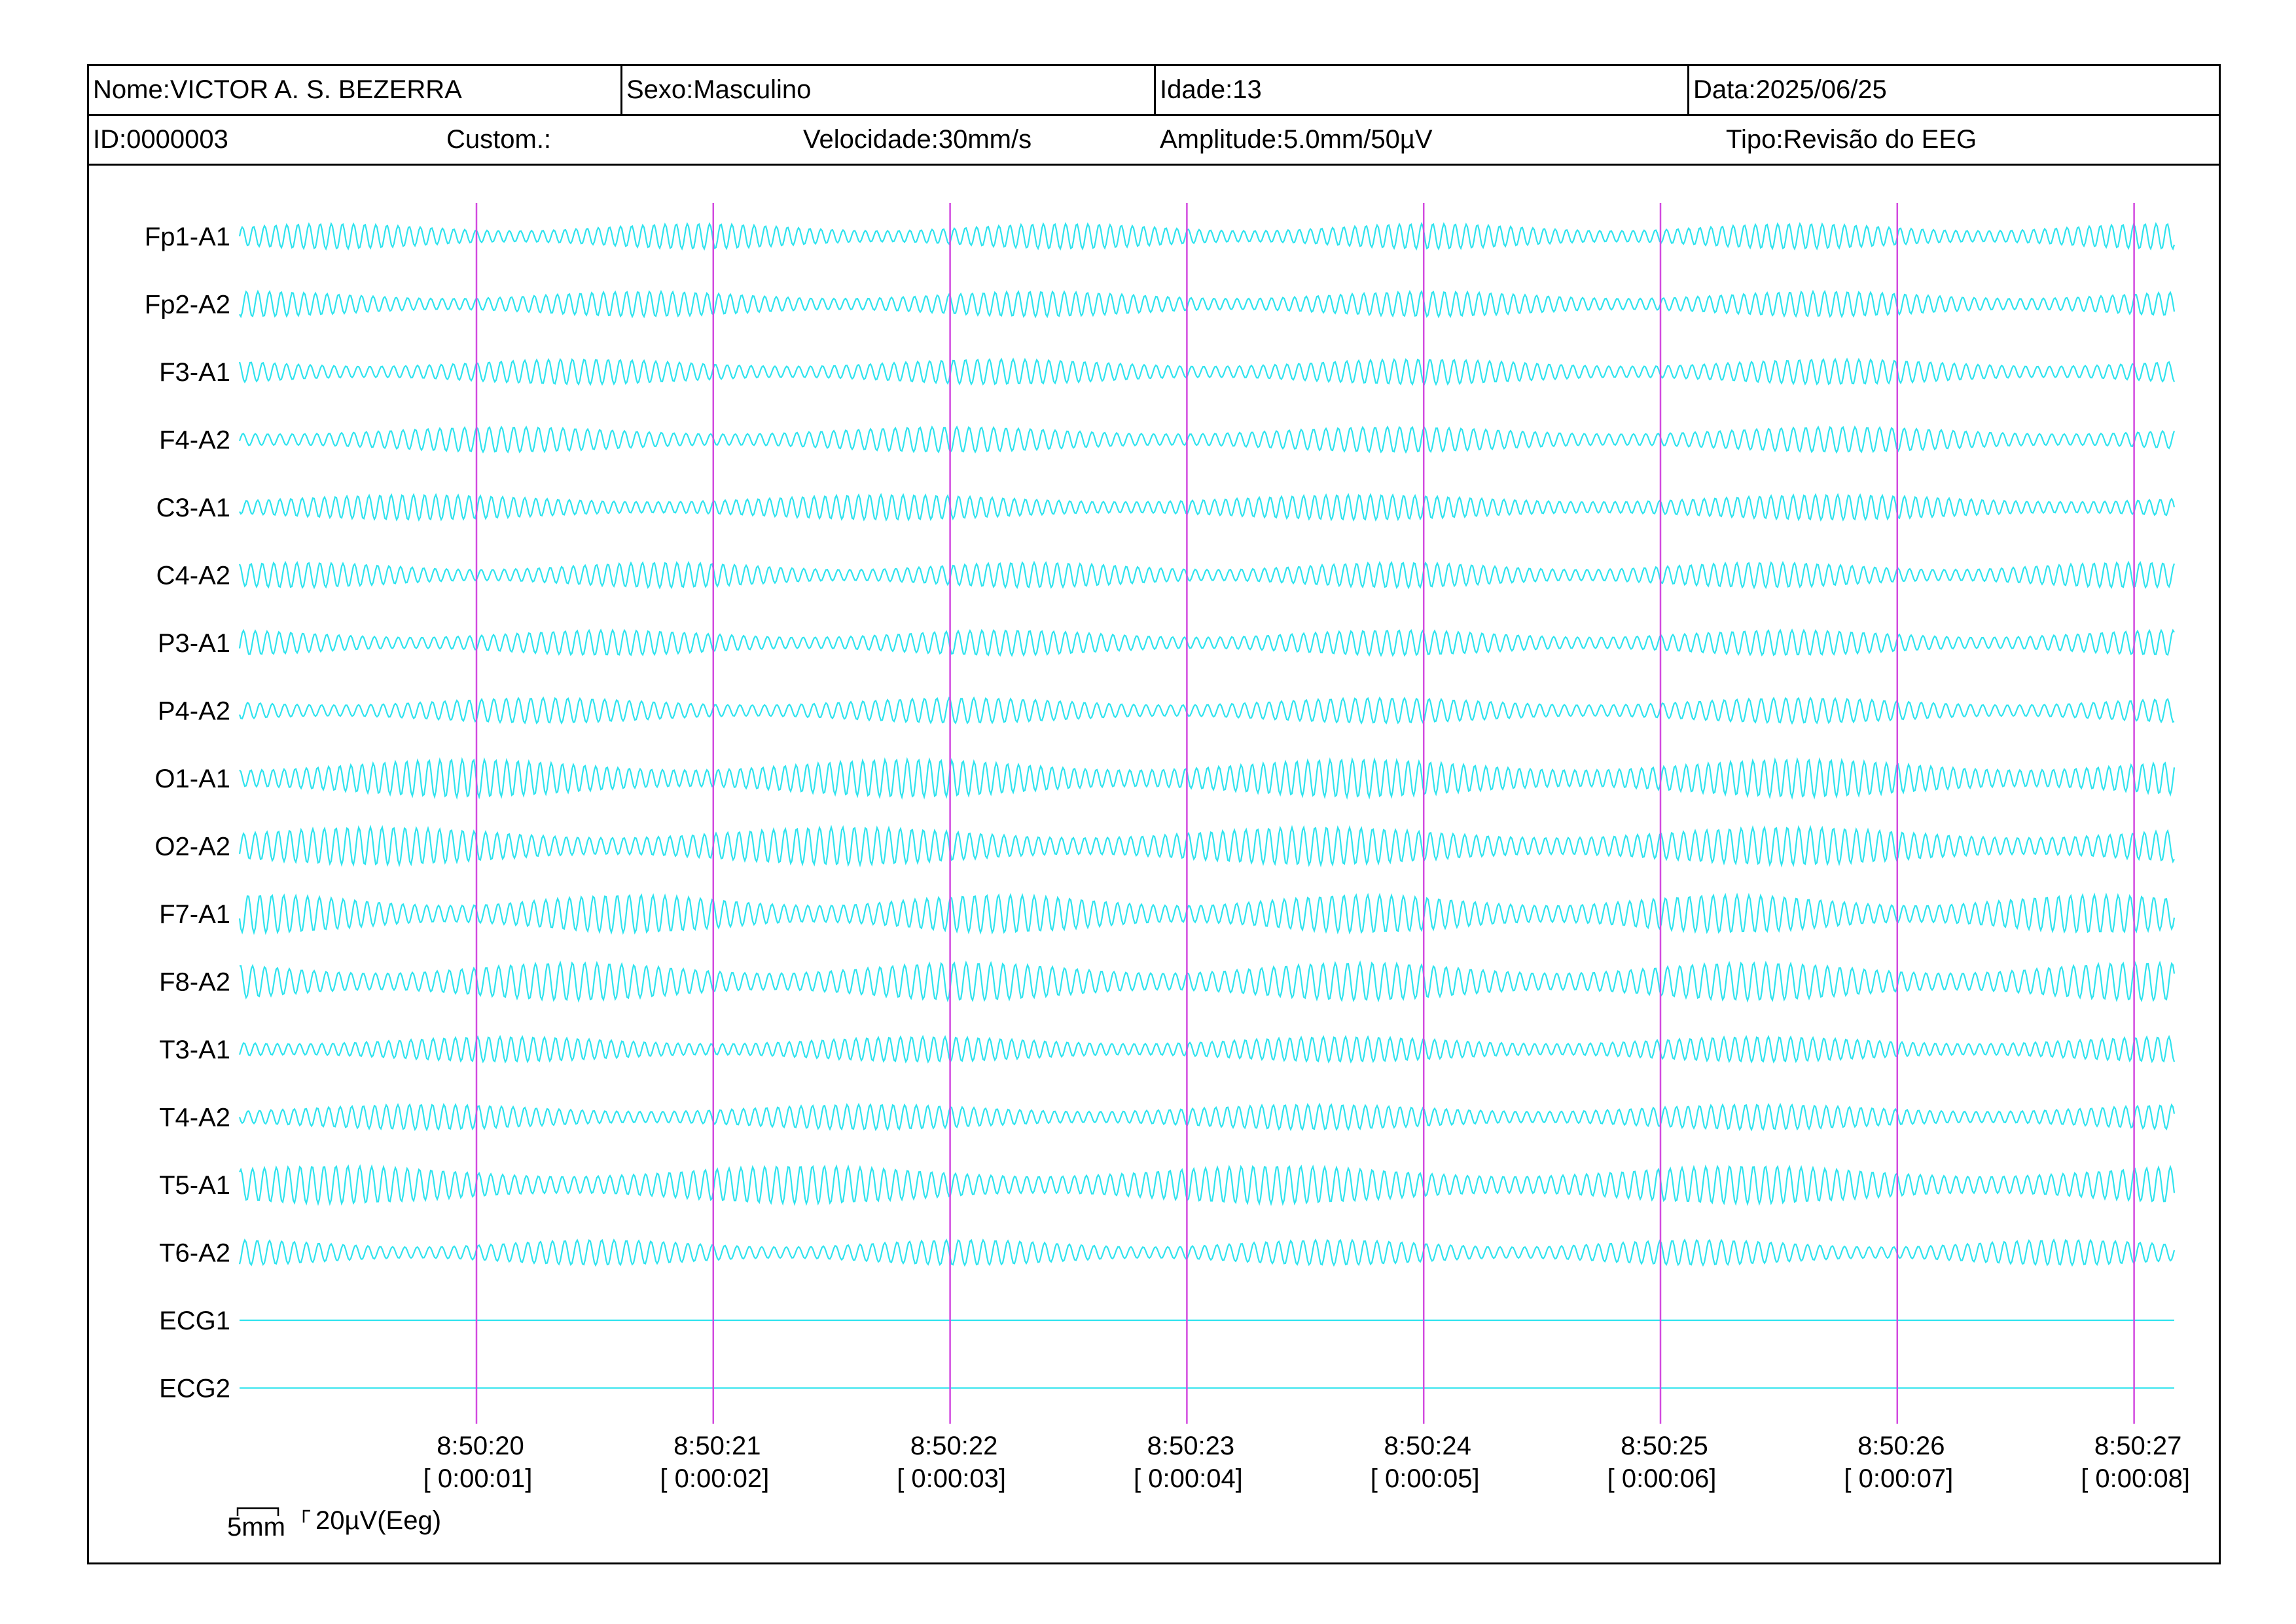  Describe the element at coordinates (194, 1253) in the screenshot. I see `channel-label: T6-A2` at that location.